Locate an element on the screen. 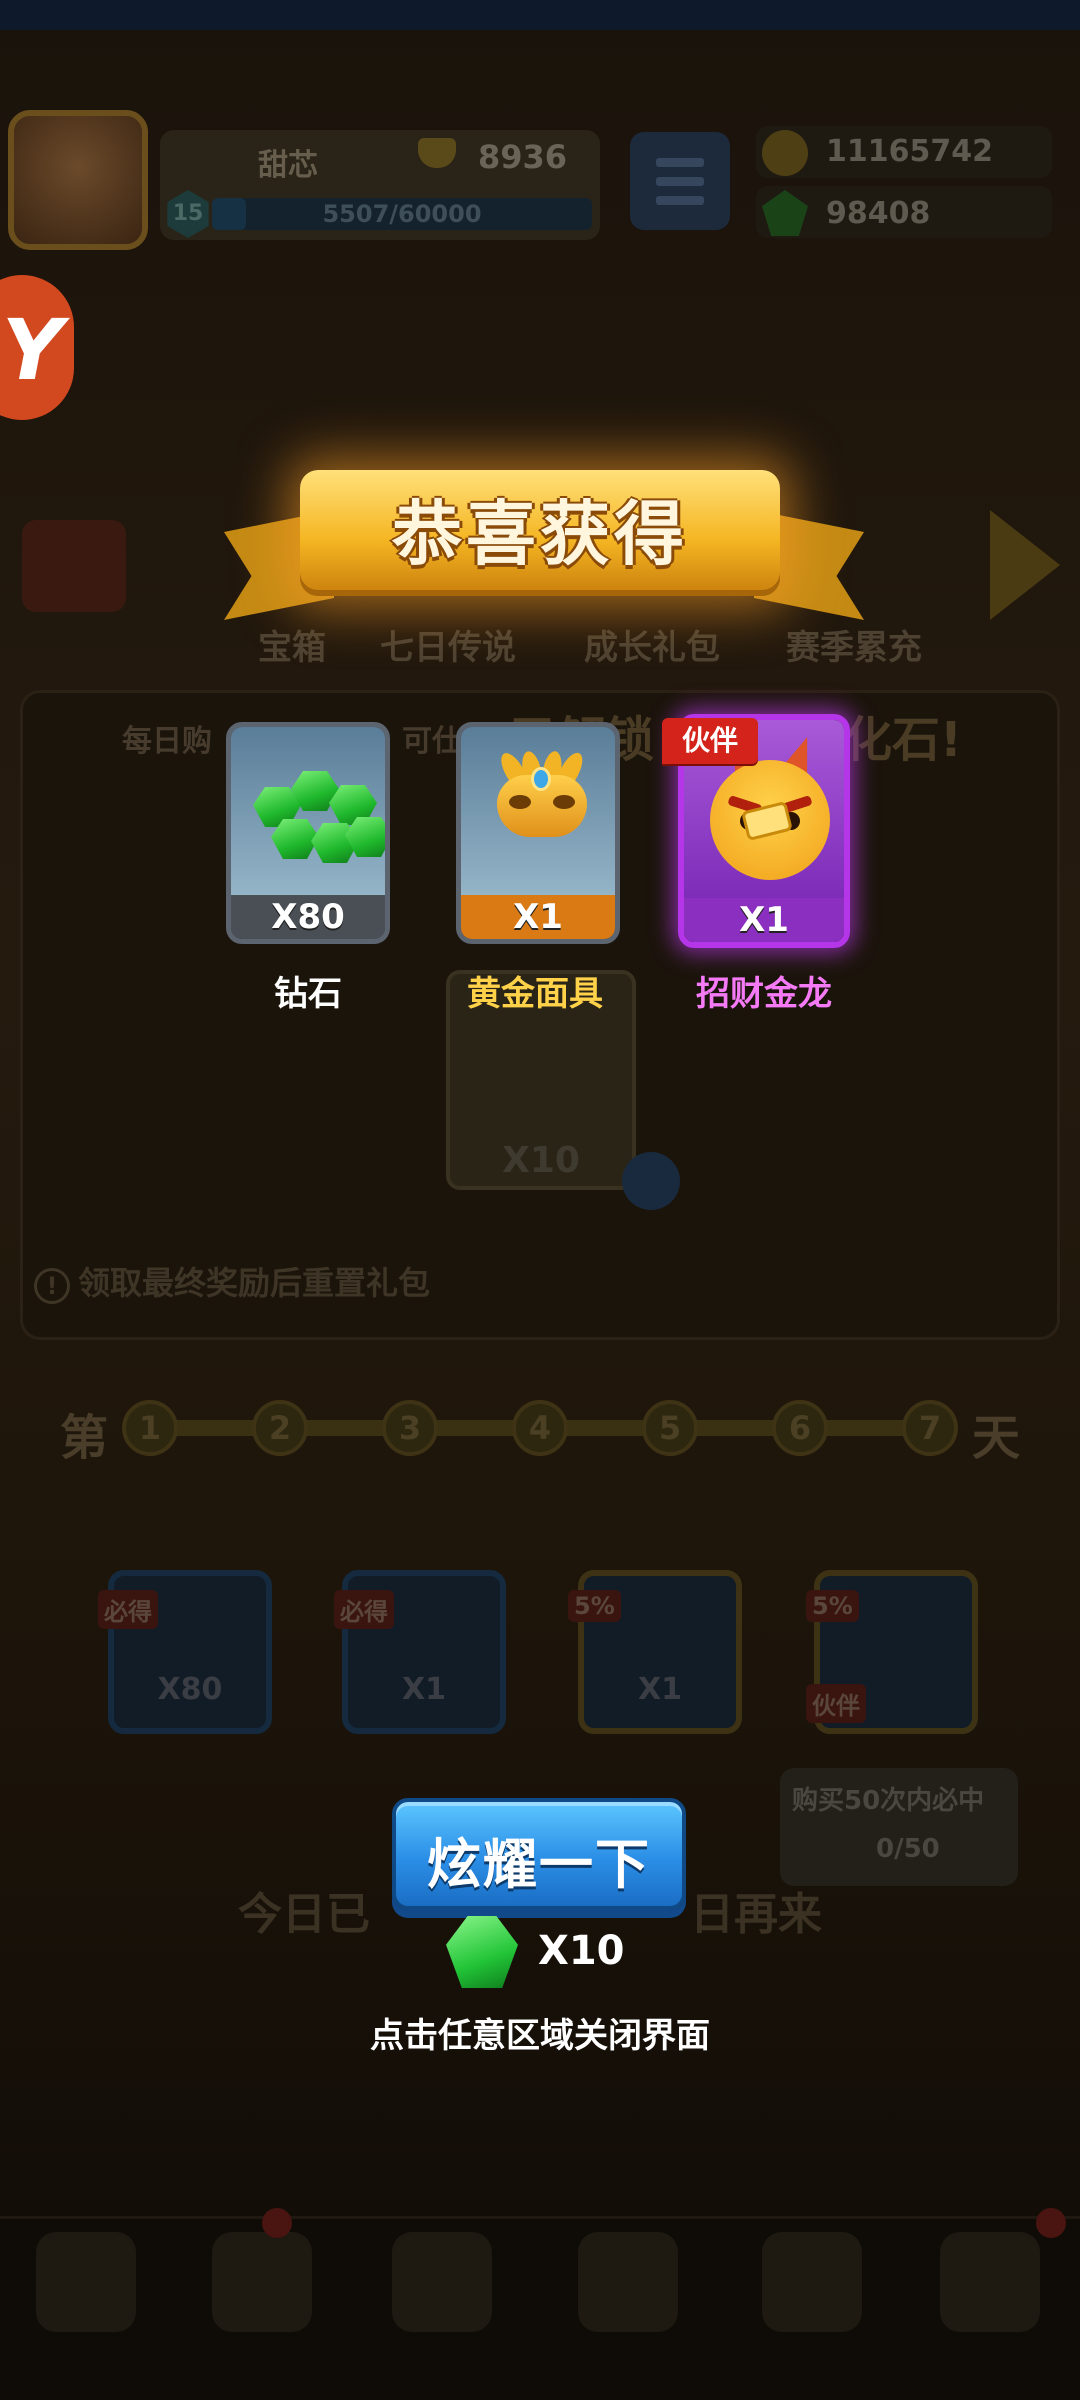  item-name-gems: 钻石 is located at coordinates (308, 994).